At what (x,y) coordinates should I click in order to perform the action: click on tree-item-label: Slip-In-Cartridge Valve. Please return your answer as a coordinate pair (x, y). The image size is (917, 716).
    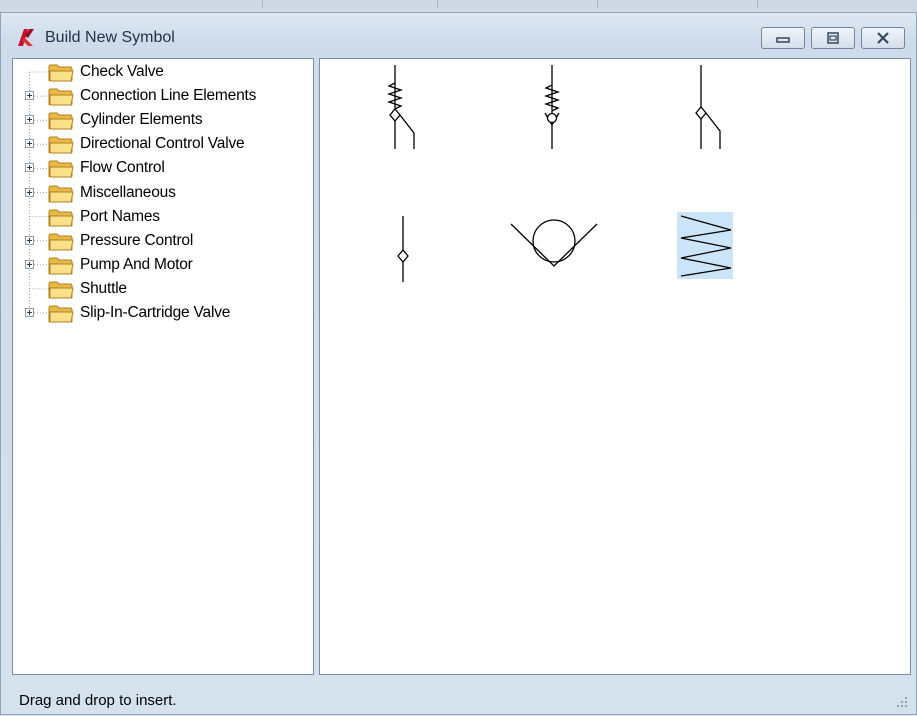
    Looking at the image, I should click on (155, 312).